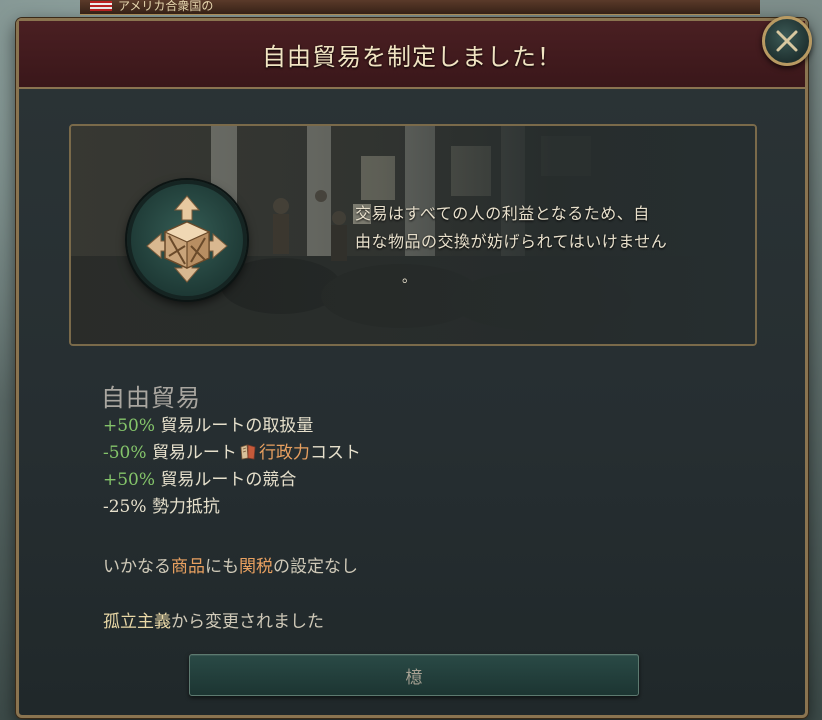 Image resolution: width=822 pixels, height=720 pixels. I want to click on usa-flag-icon, so click(101, 6).